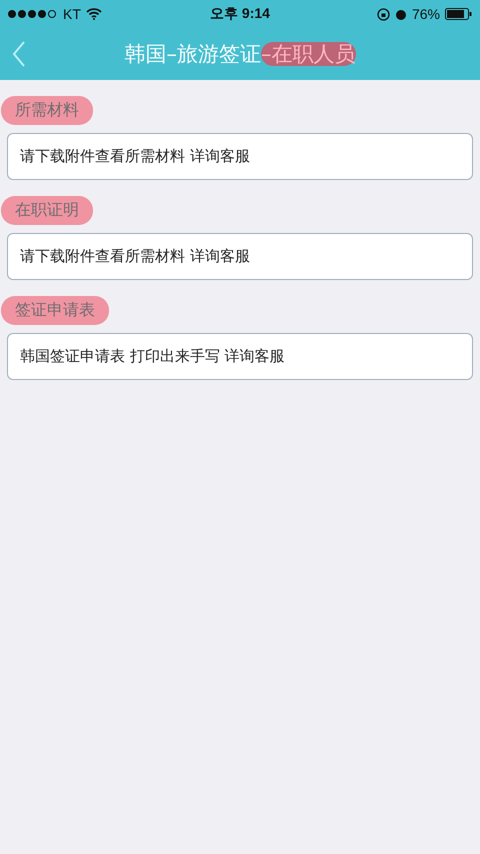 This screenshot has height=854, width=480. I want to click on carrier-name: KT, so click(72, 14).